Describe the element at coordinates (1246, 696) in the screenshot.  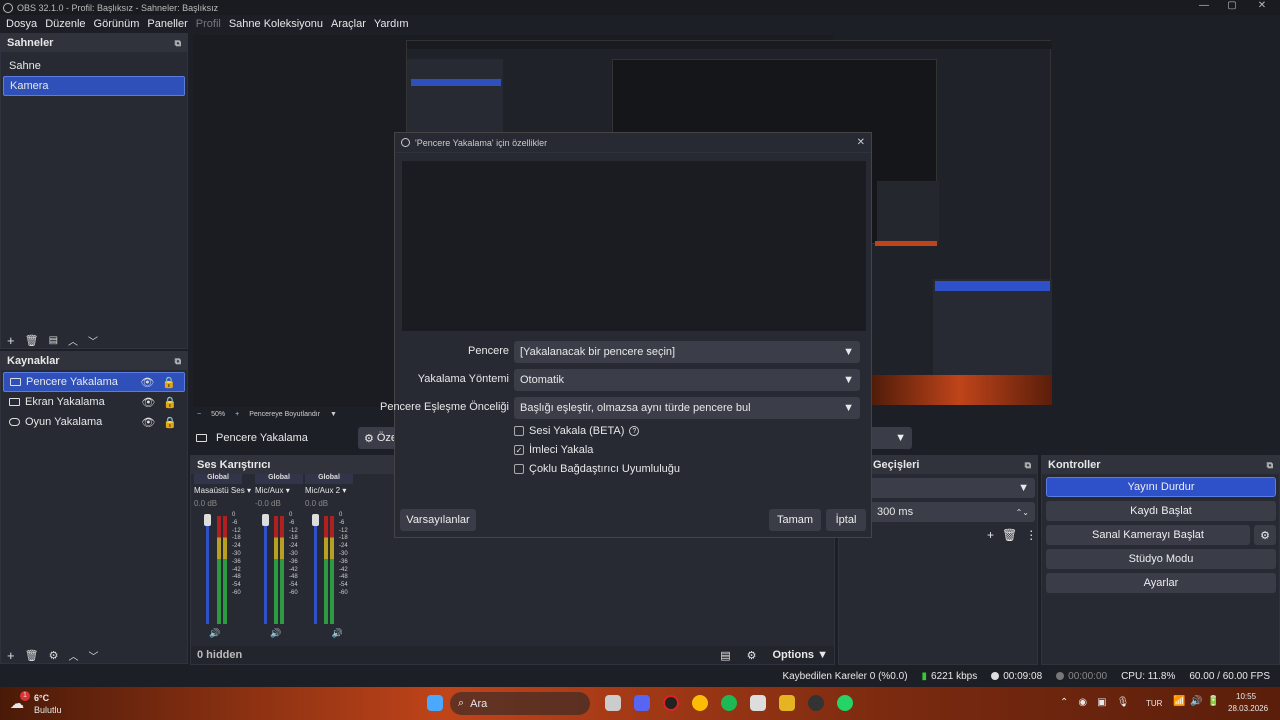
I see `clock-time: 10:55` at that location.